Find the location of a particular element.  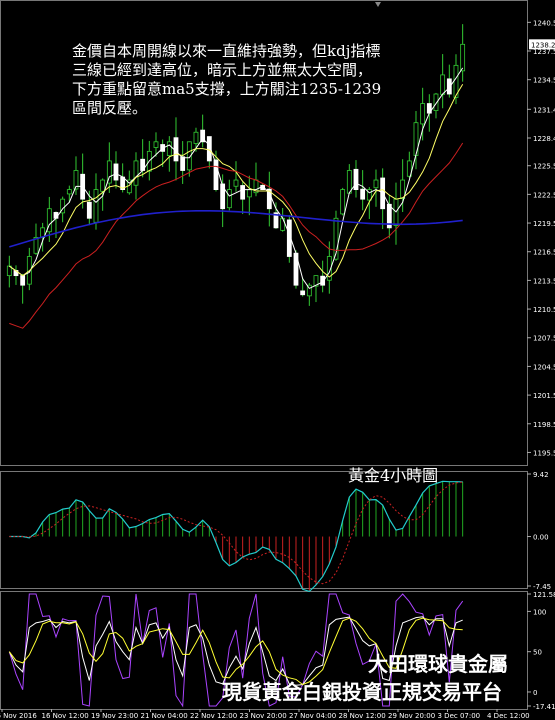

note-line-1: 金價自本周開線以來一直維持強勢，但kdj指標 is located at coordinates (226, 51).